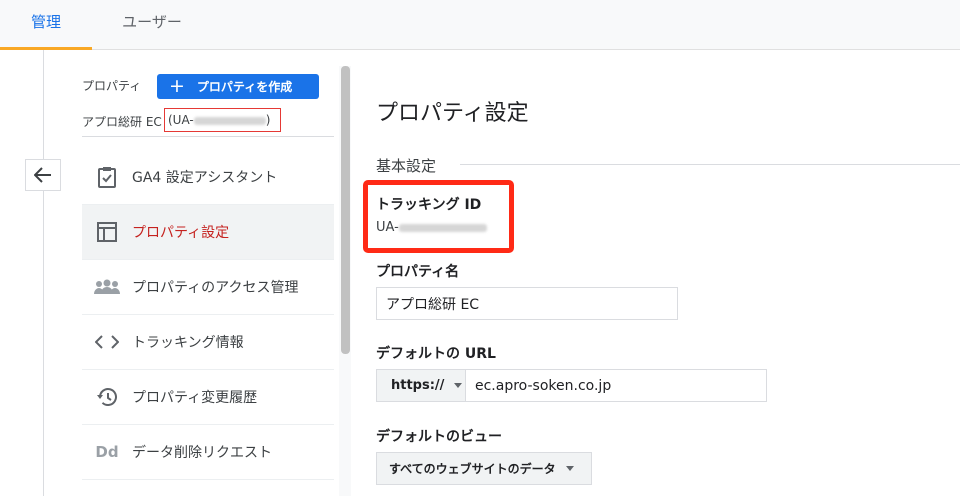  I want to click on nav-scrollbar-thumb, so click(345, 210).